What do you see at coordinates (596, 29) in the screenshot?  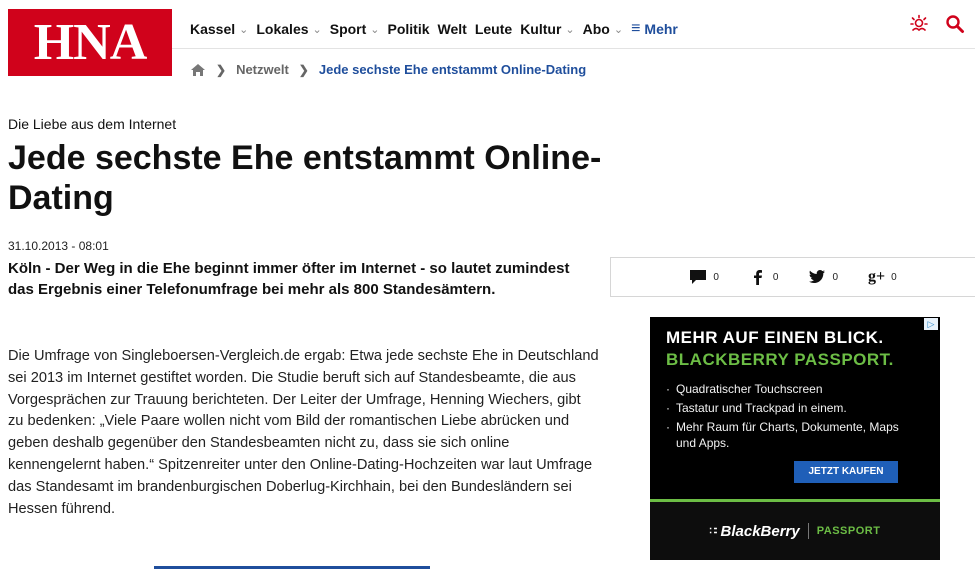 I see `nav-item-label: Abo` at bounding box center [596, 29].